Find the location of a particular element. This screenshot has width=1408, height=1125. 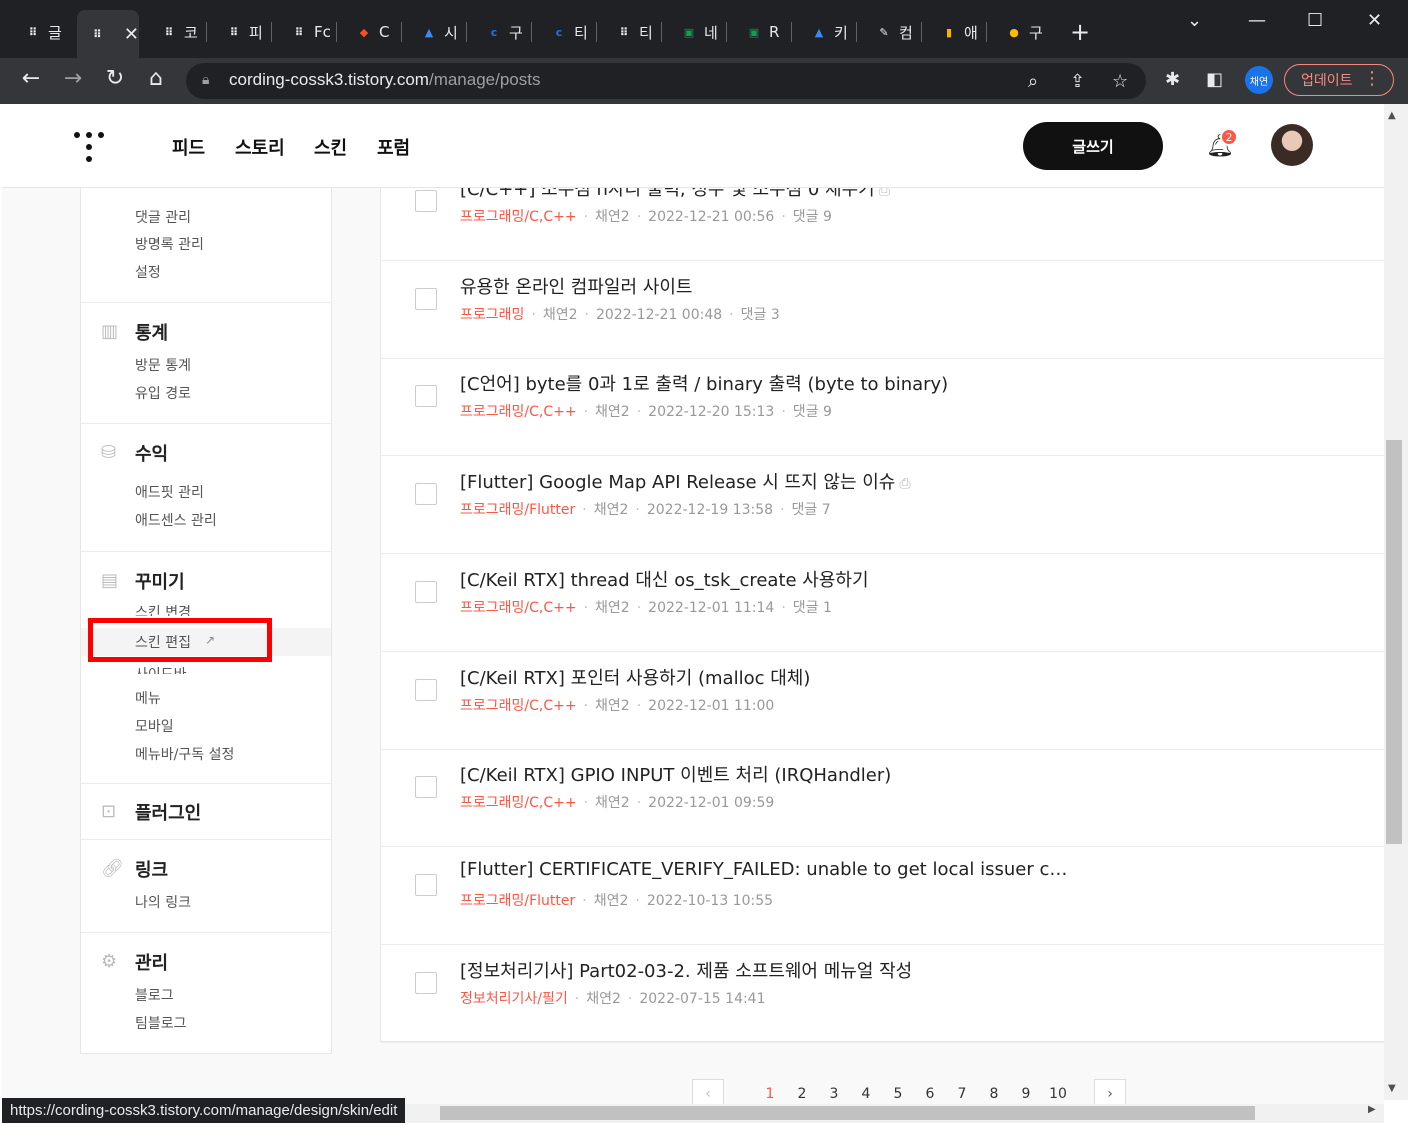

post-comment-count: 댓글 7 is located at coordinates (810, 510).